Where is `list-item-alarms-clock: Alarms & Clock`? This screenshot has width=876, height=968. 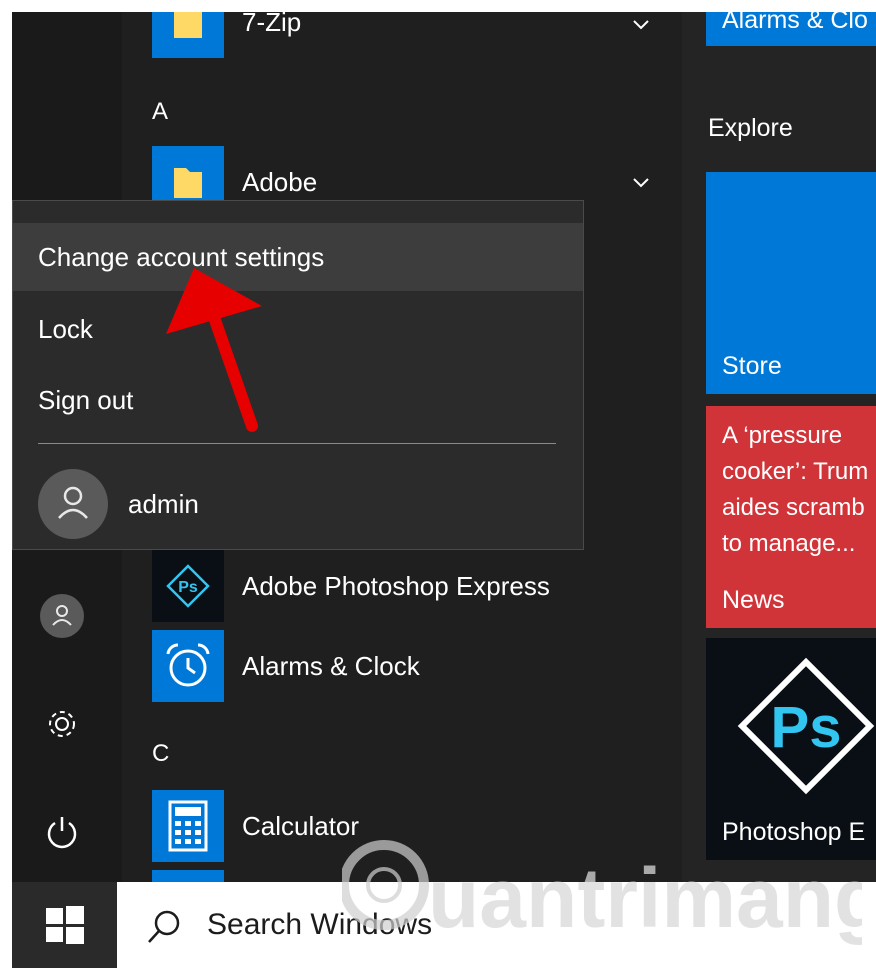 list-item-alarms-clock: Alarms & Clock is located at coordinates (286, 666).